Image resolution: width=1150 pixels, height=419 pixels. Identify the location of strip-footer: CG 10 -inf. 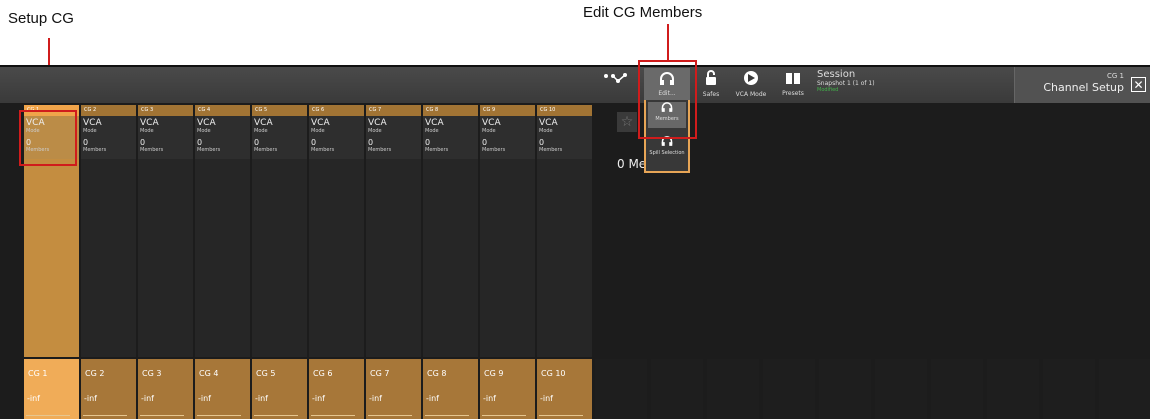
(564, 389).